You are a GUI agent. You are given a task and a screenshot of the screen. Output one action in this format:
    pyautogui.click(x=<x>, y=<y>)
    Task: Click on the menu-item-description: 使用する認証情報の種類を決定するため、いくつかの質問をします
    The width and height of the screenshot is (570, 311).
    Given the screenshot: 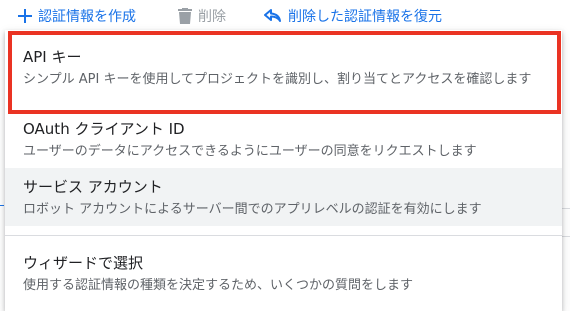 What is the action you would take?
    pyautogui.click(x=218, y=285)
    